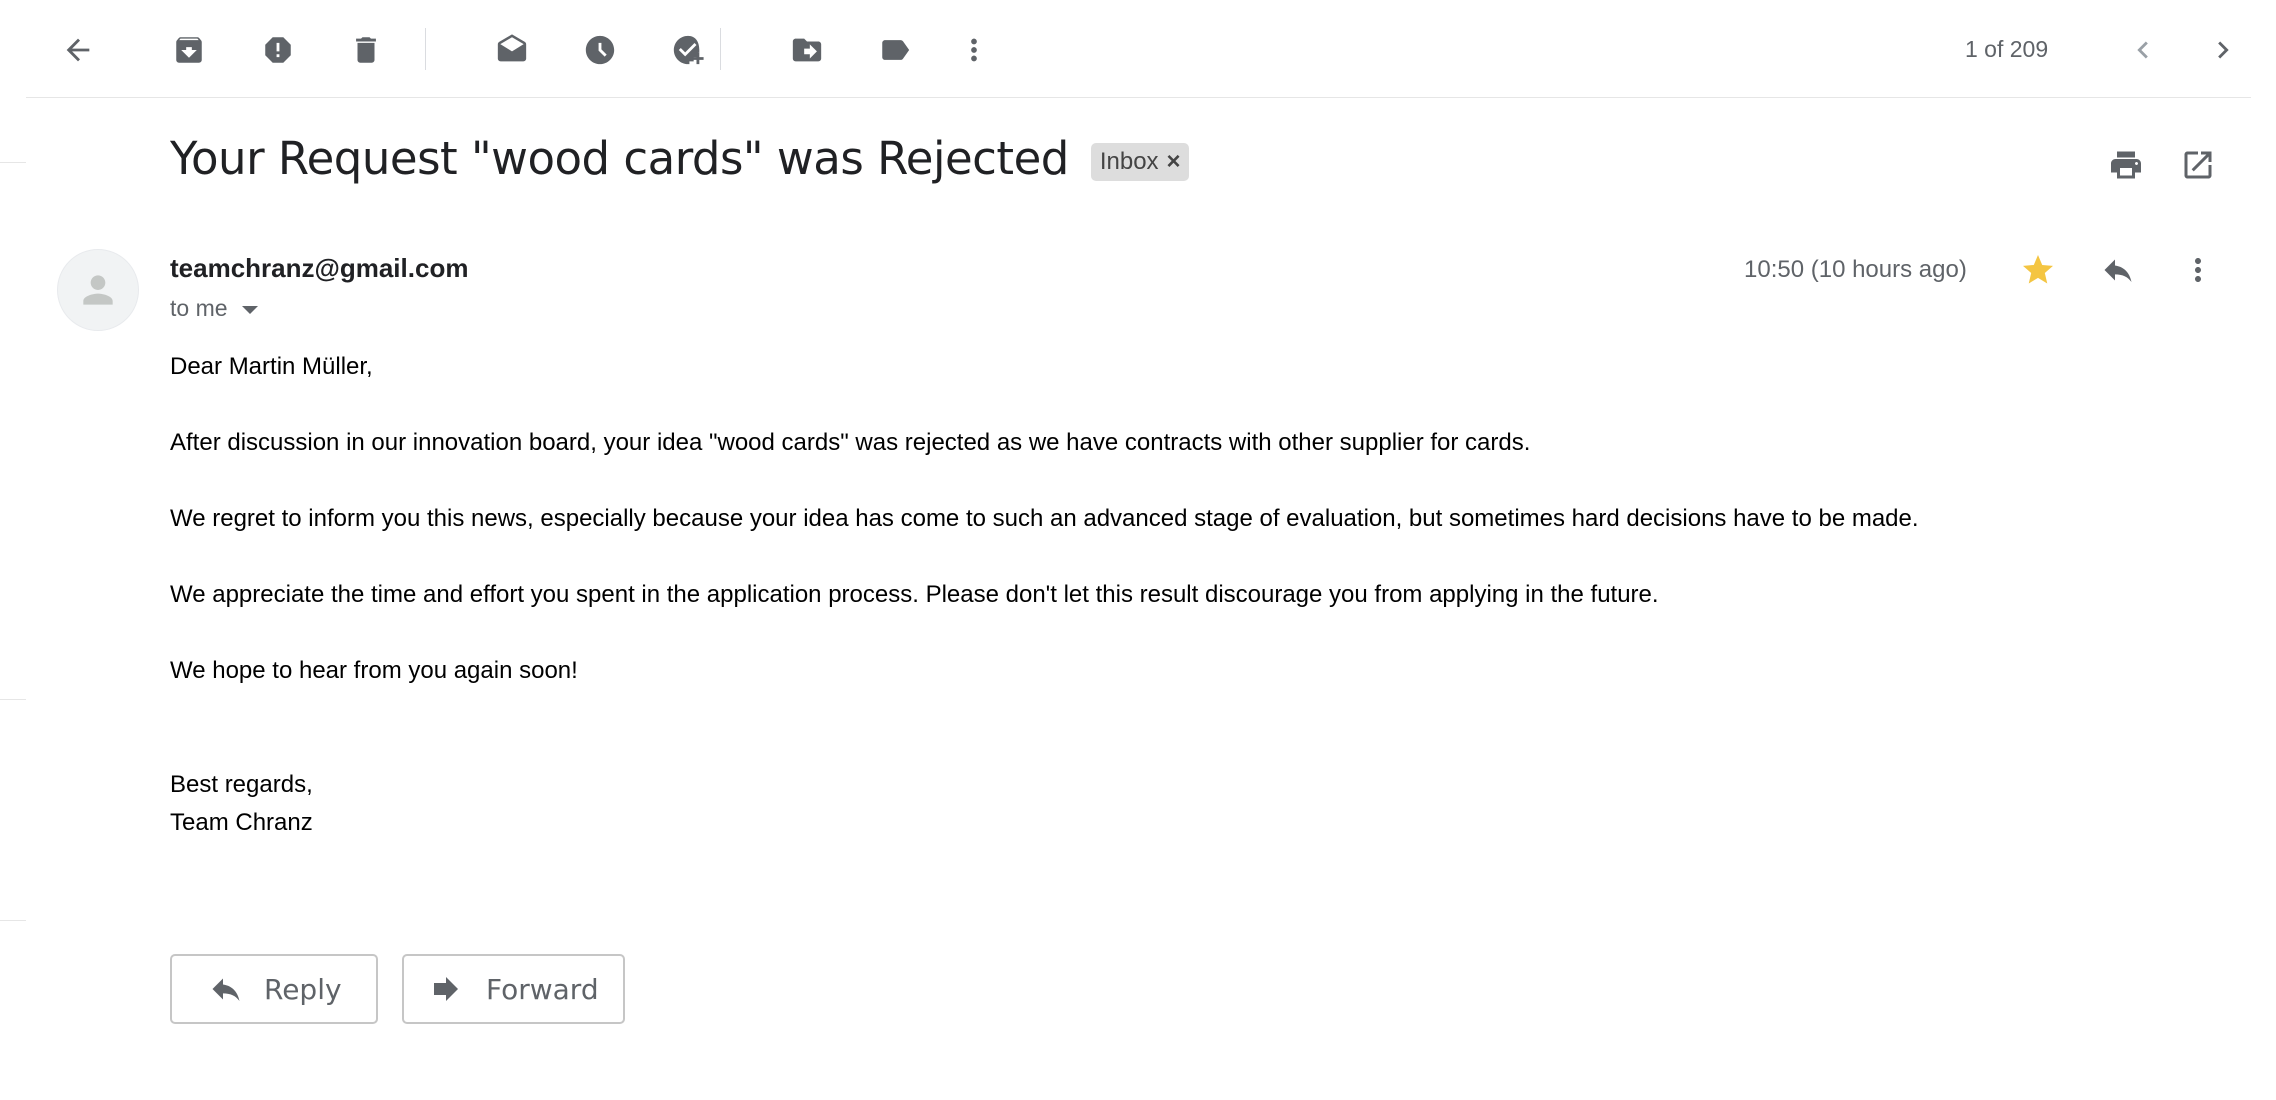  Describe the element at coordinates (1129, 161) in the screenshot. I see `label-chip-text: Inbox` at that location.